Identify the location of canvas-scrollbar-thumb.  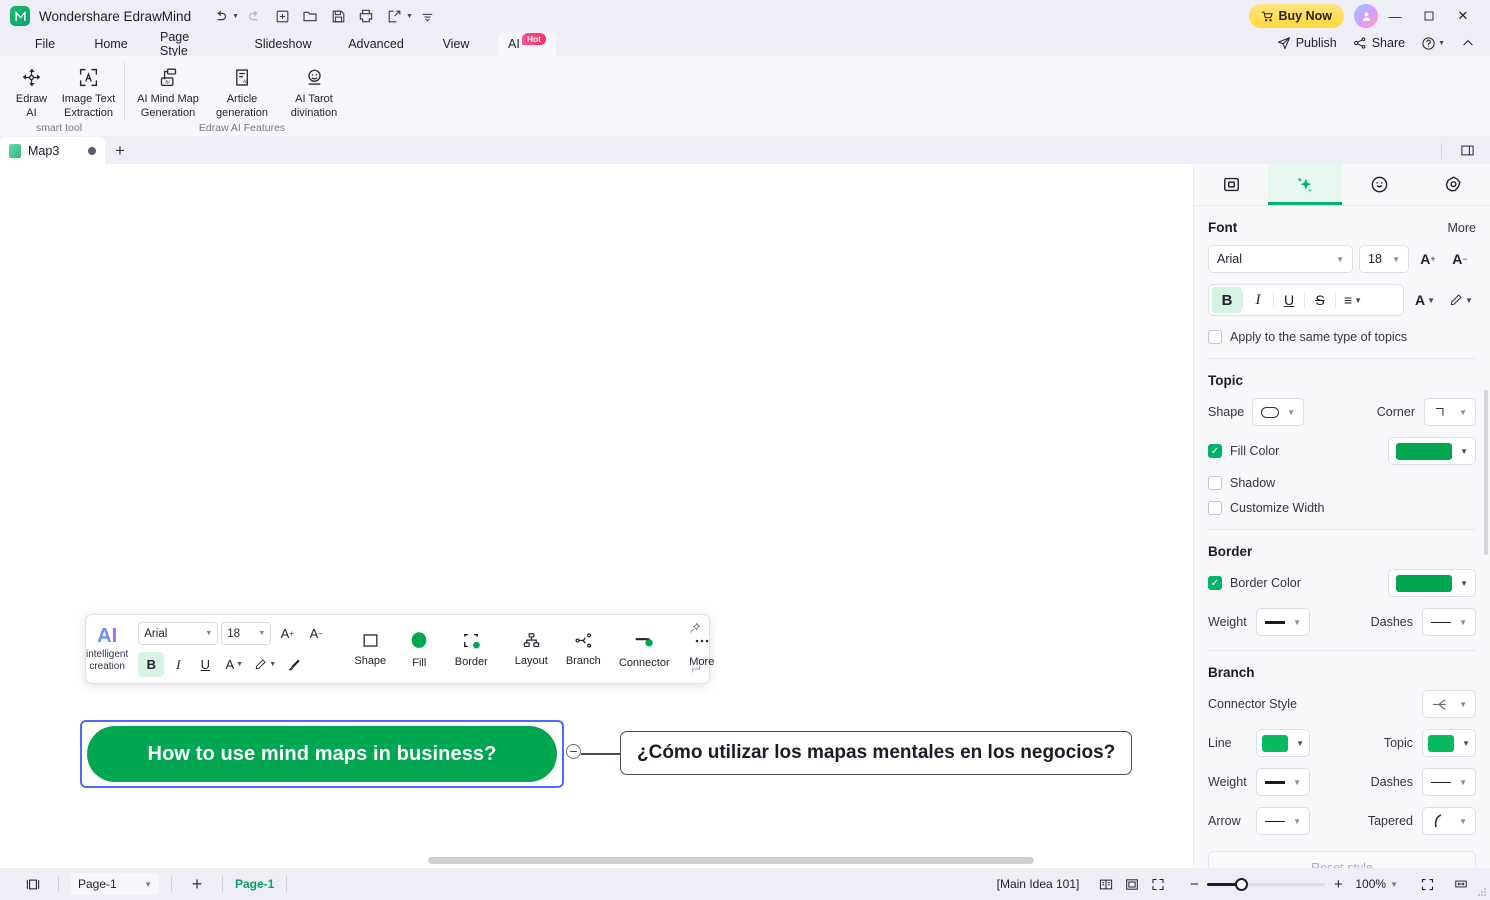
(731, 860).